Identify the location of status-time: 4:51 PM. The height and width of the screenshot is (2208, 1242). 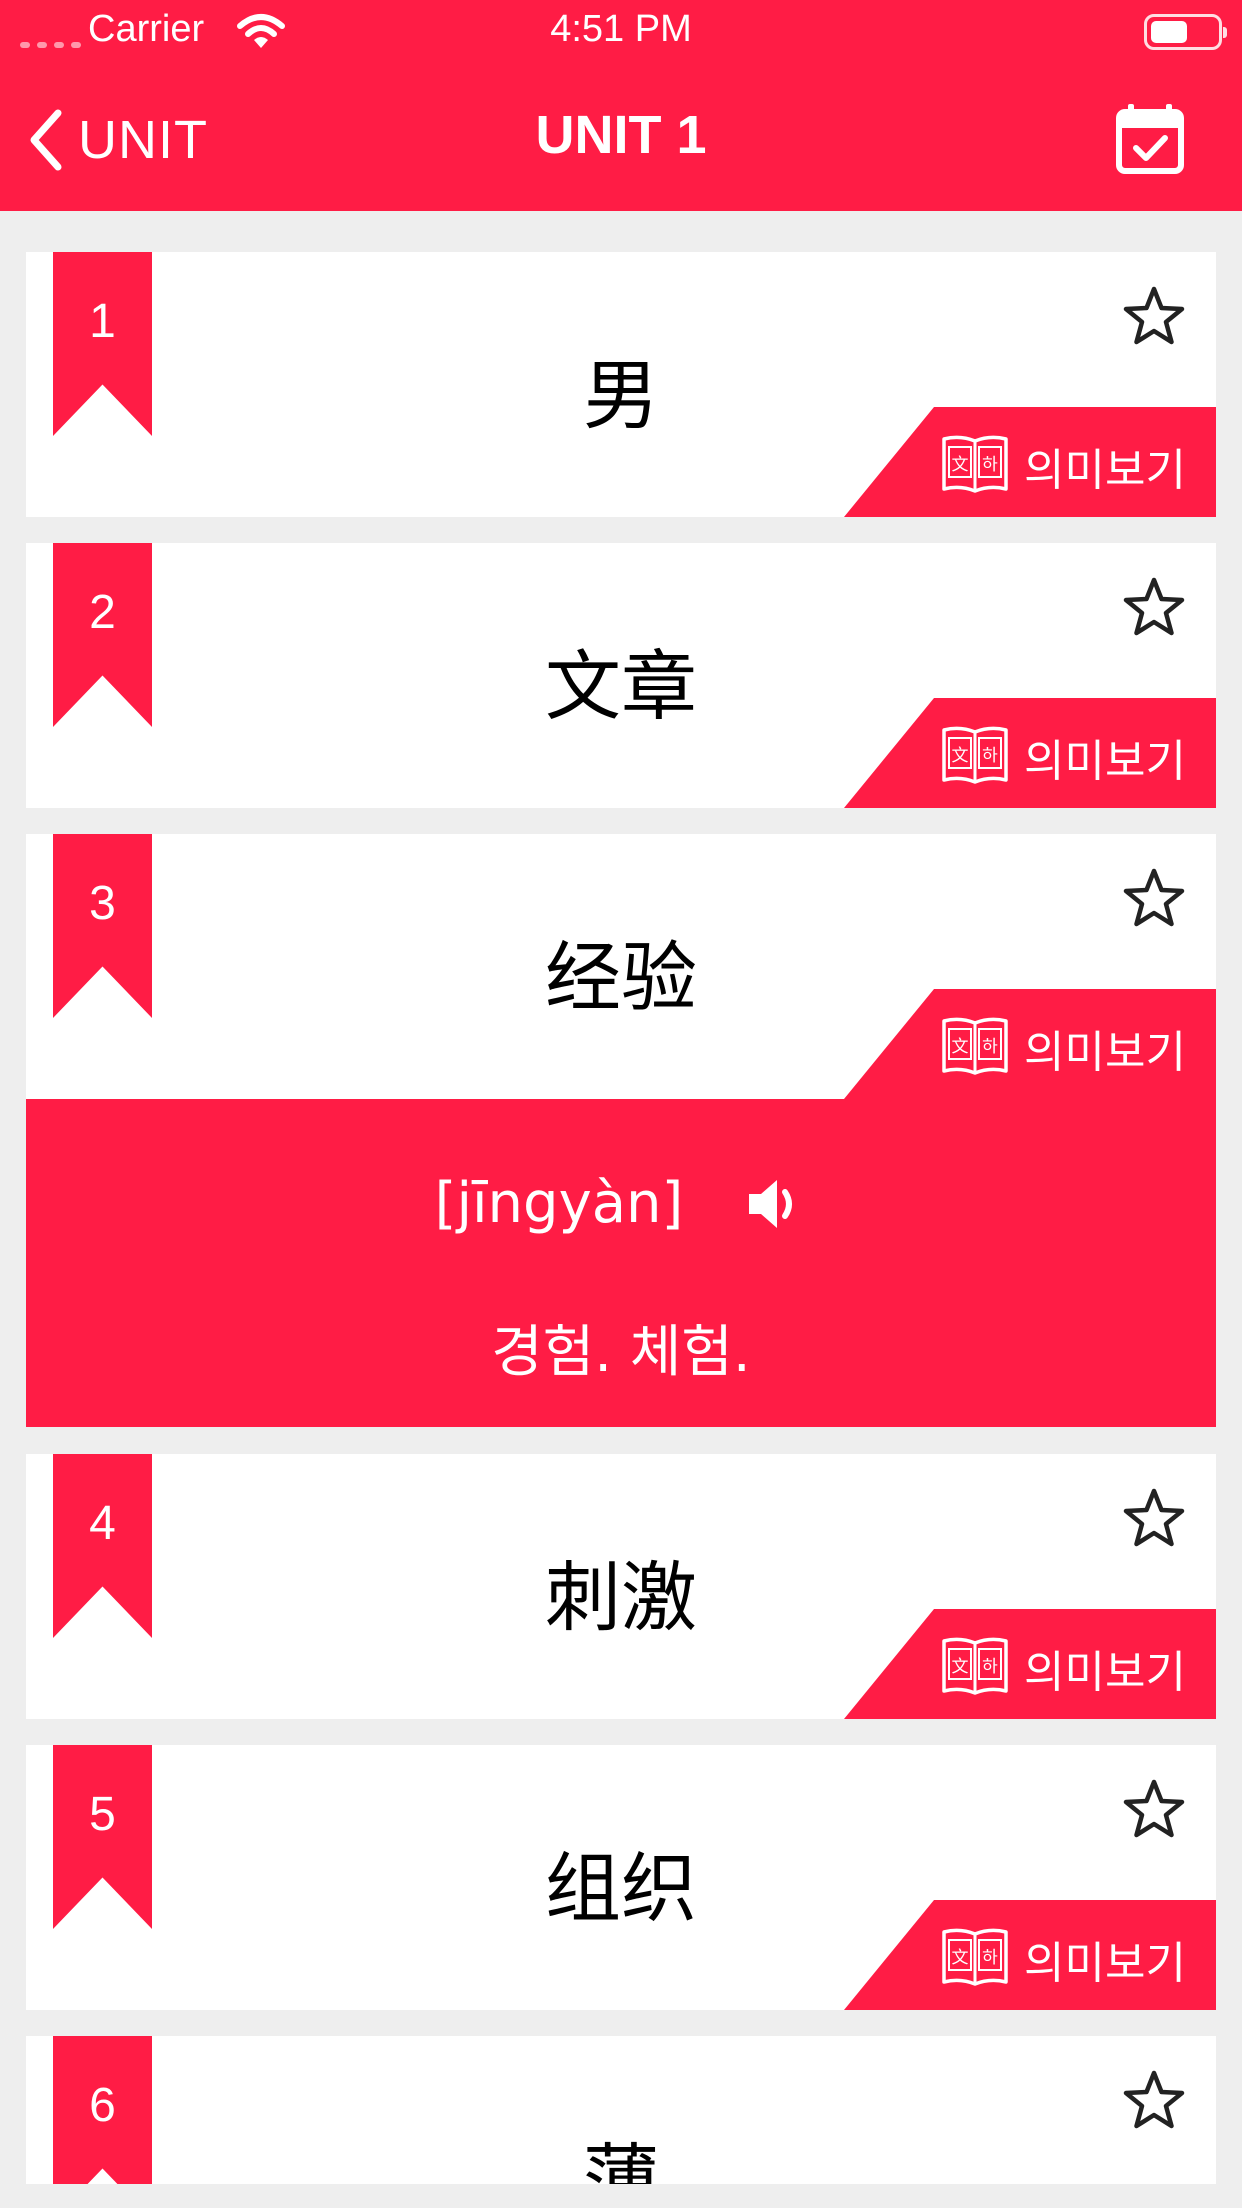
(621, 29).